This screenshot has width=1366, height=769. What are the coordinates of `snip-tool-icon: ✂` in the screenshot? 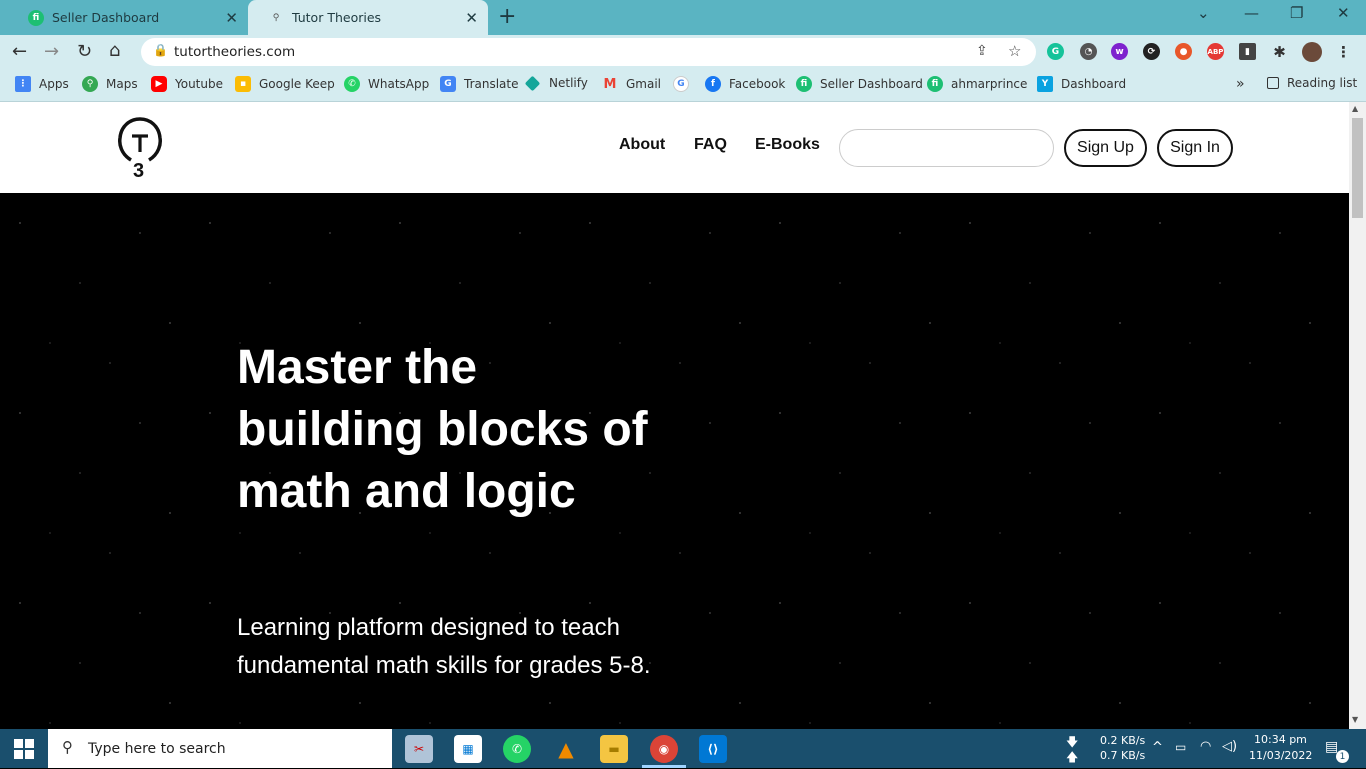 It's located at (419, 749).